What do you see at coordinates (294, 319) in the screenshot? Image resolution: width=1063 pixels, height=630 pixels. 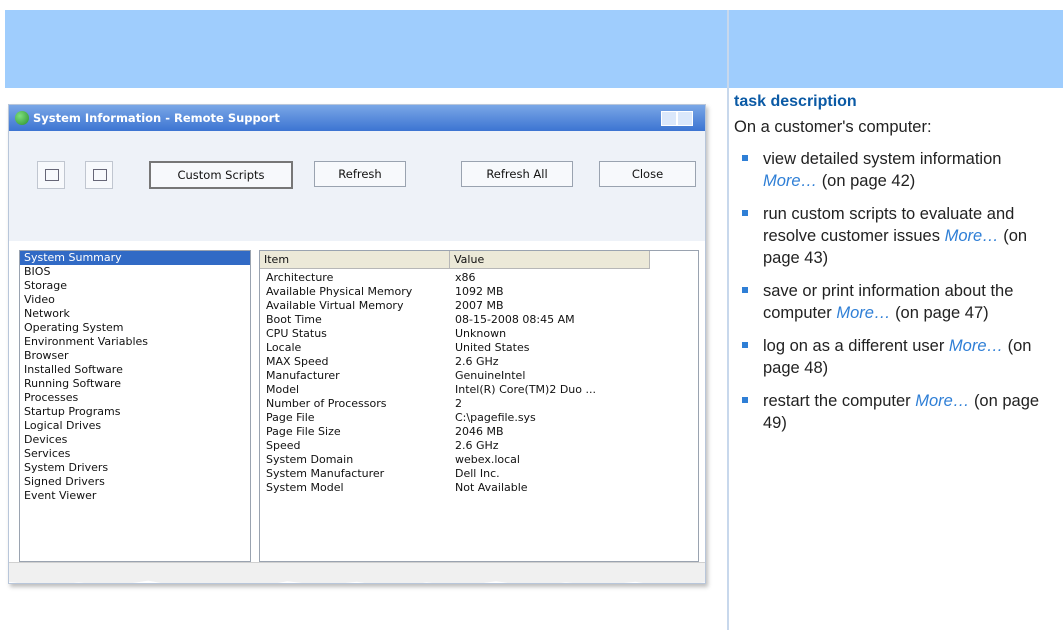 I see `row-item: Boot Time` at bounding box center [294, 319].